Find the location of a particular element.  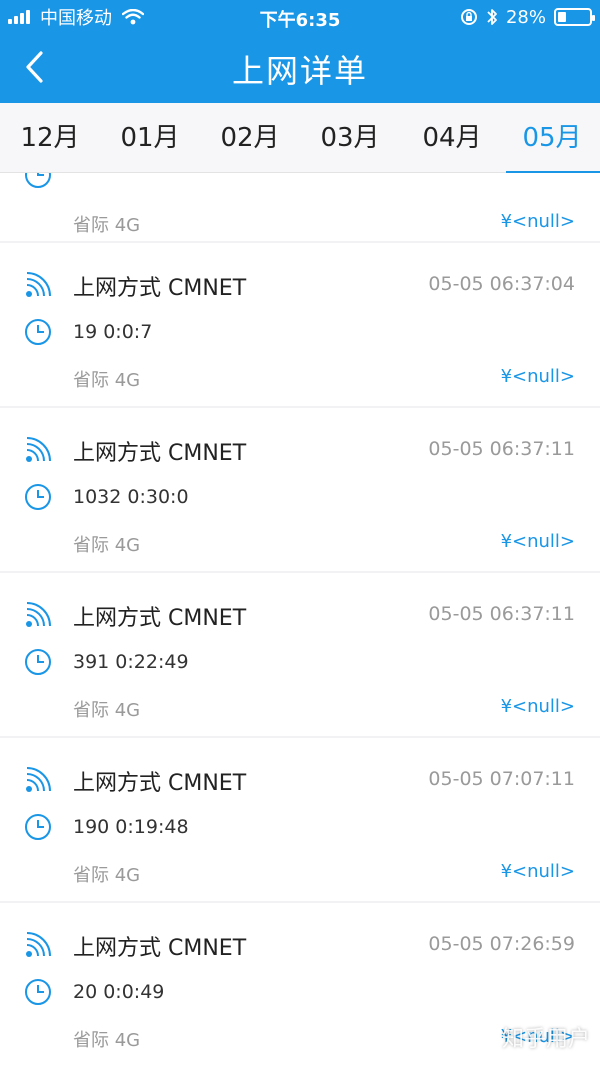

battery-percent: 28% is located at coordinates (525, 17).